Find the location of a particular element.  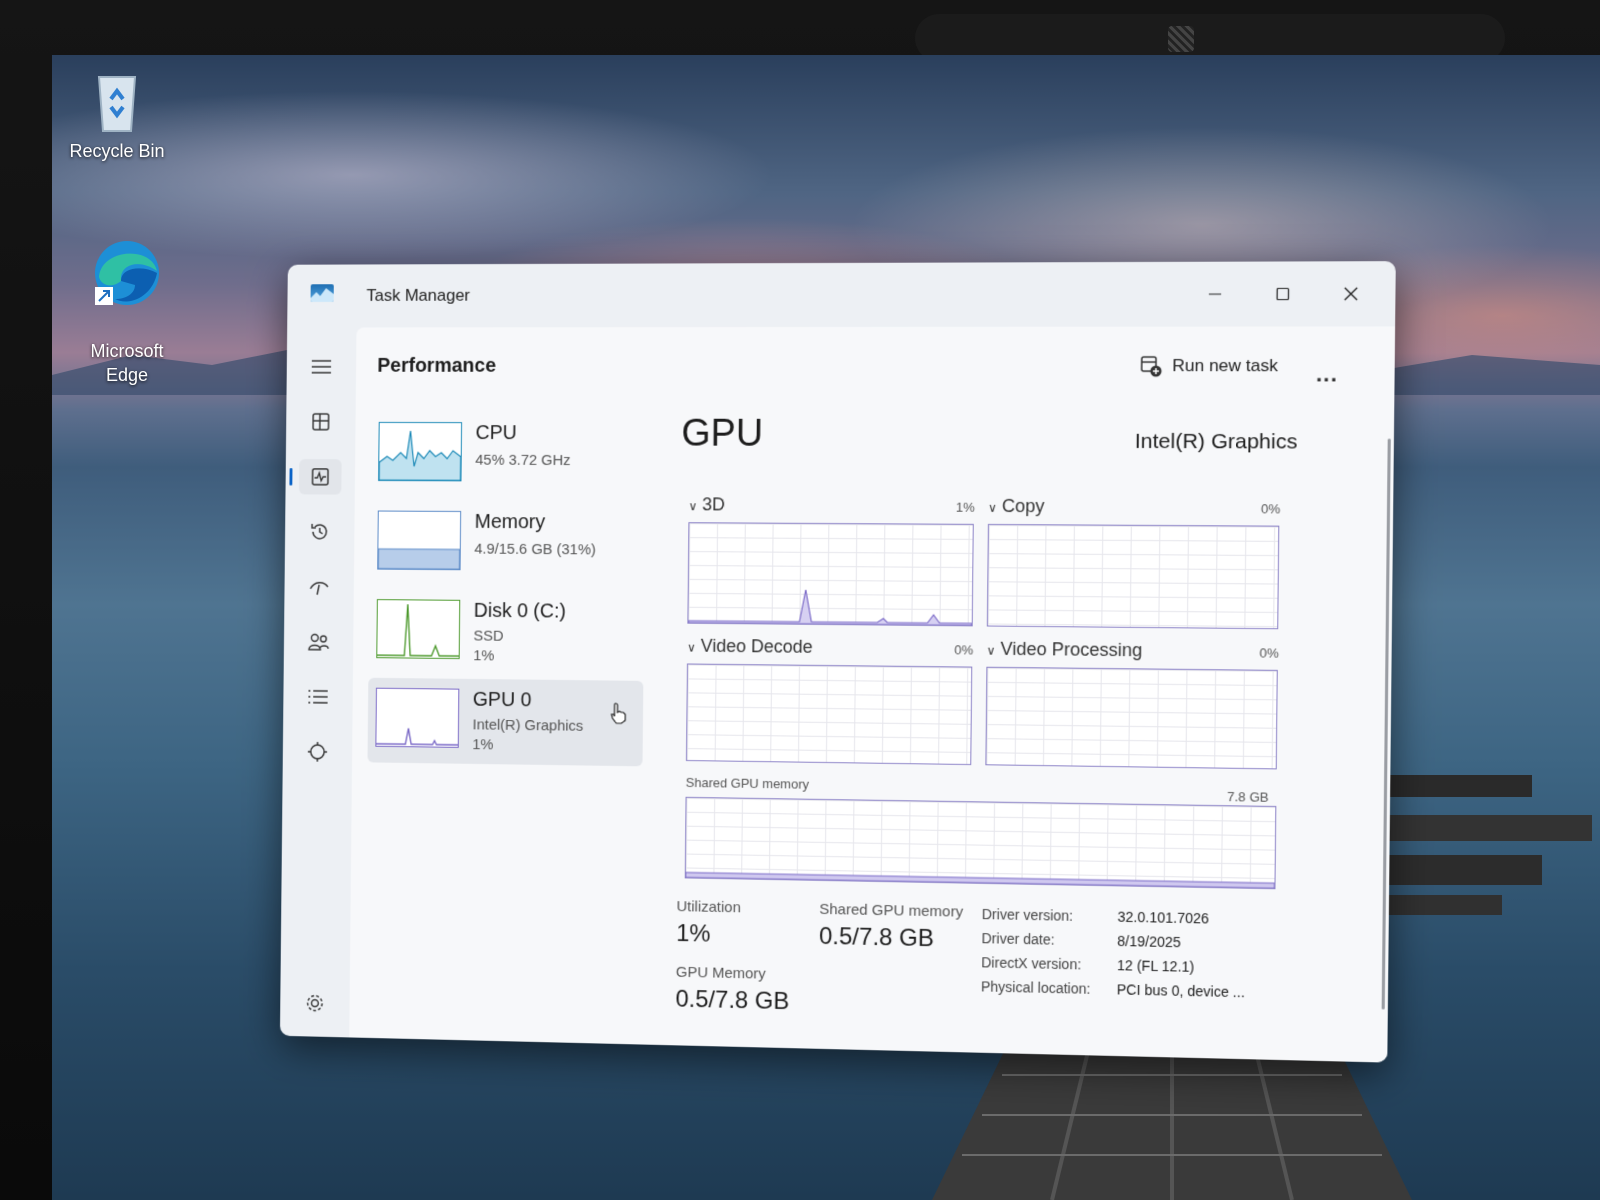

graph-copy is located at coordinates (1133, 576).